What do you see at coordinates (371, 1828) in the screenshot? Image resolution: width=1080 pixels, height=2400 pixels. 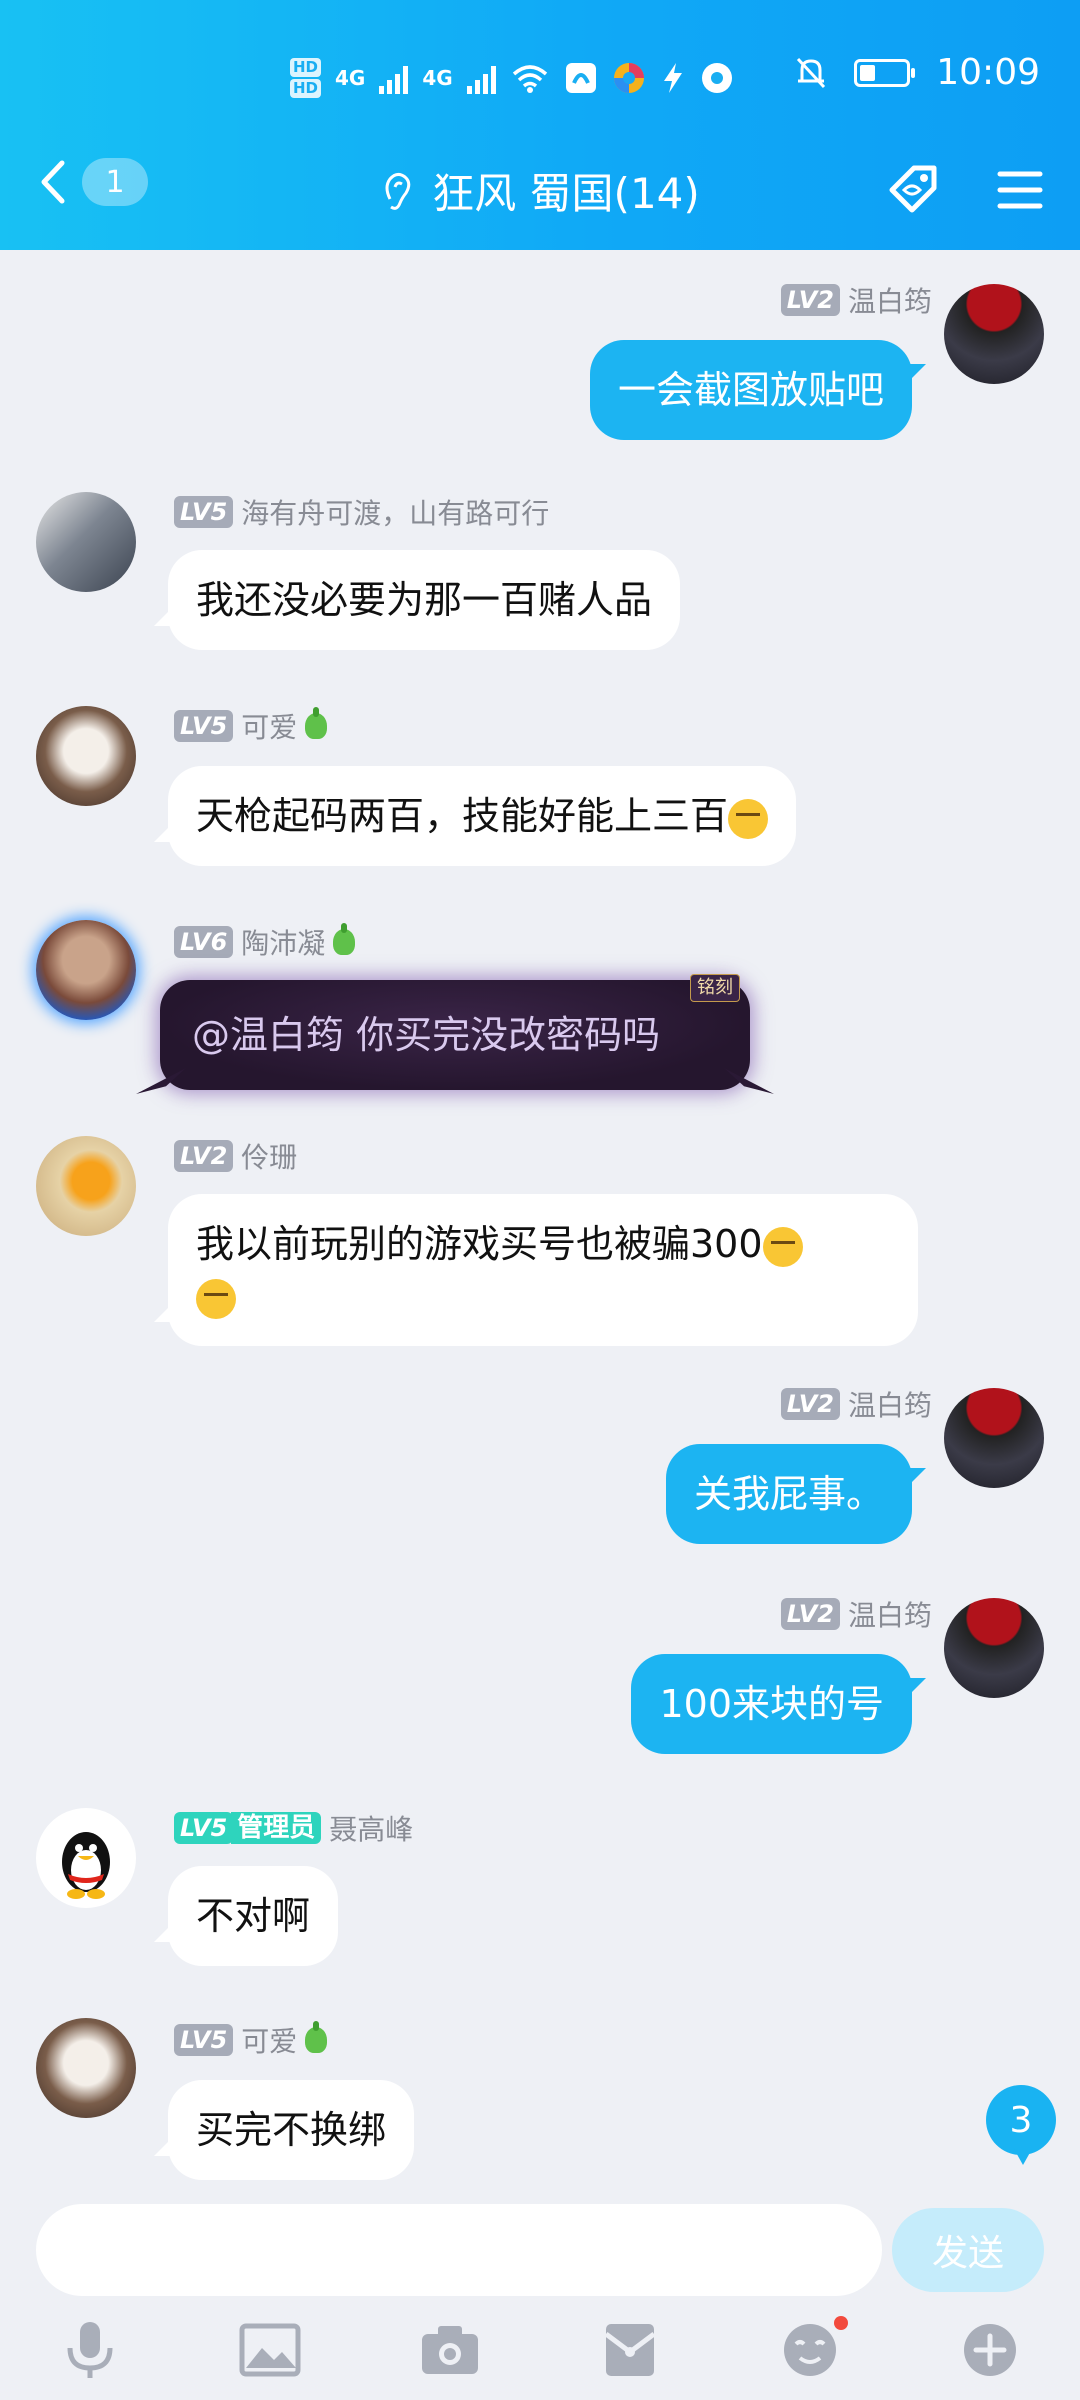 I see `sender-name: 聂高峰` at bounding box center [371, 1828].